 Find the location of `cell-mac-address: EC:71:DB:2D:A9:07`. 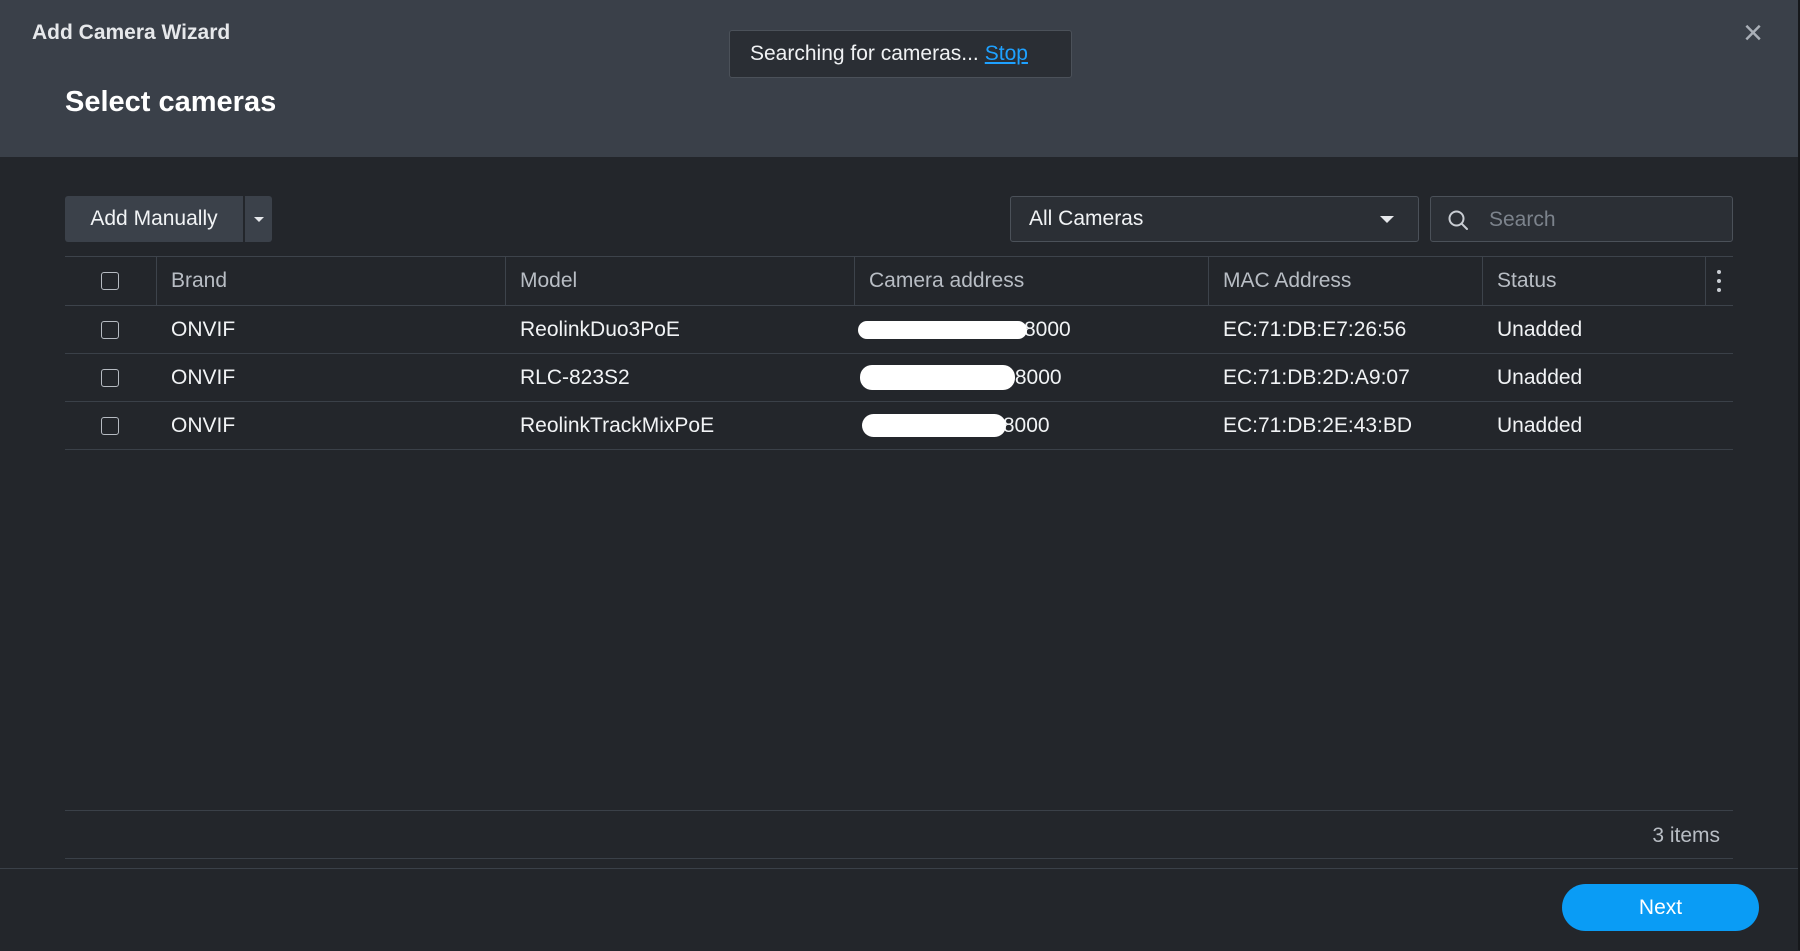

cell-mac-address: EC:71:DB:2D:A9:07 is located at coordinates (1316, 377).